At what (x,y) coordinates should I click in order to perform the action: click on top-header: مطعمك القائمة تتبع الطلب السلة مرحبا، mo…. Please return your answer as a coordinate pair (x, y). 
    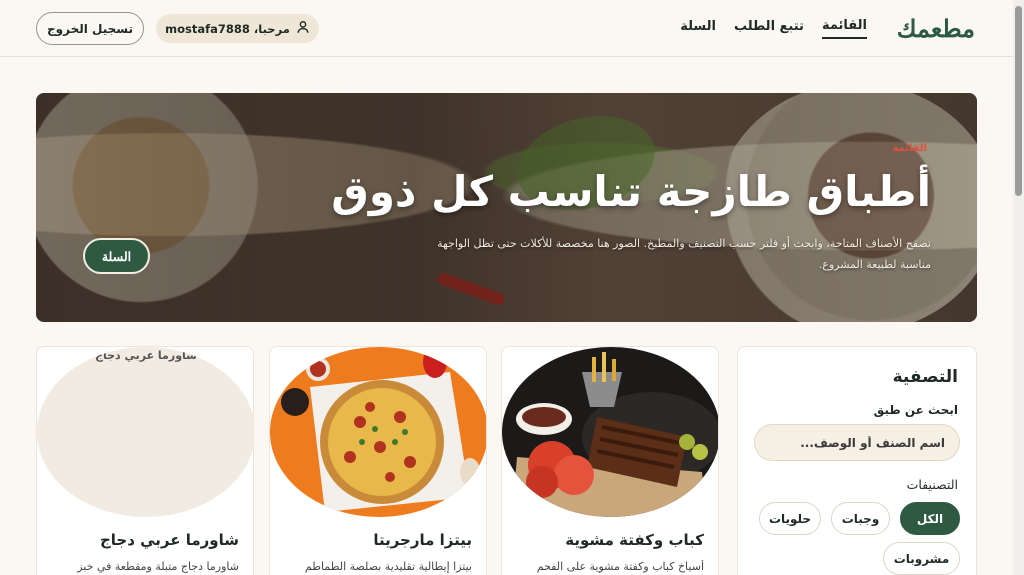
    Looking at the image, I should click on (506, 28).